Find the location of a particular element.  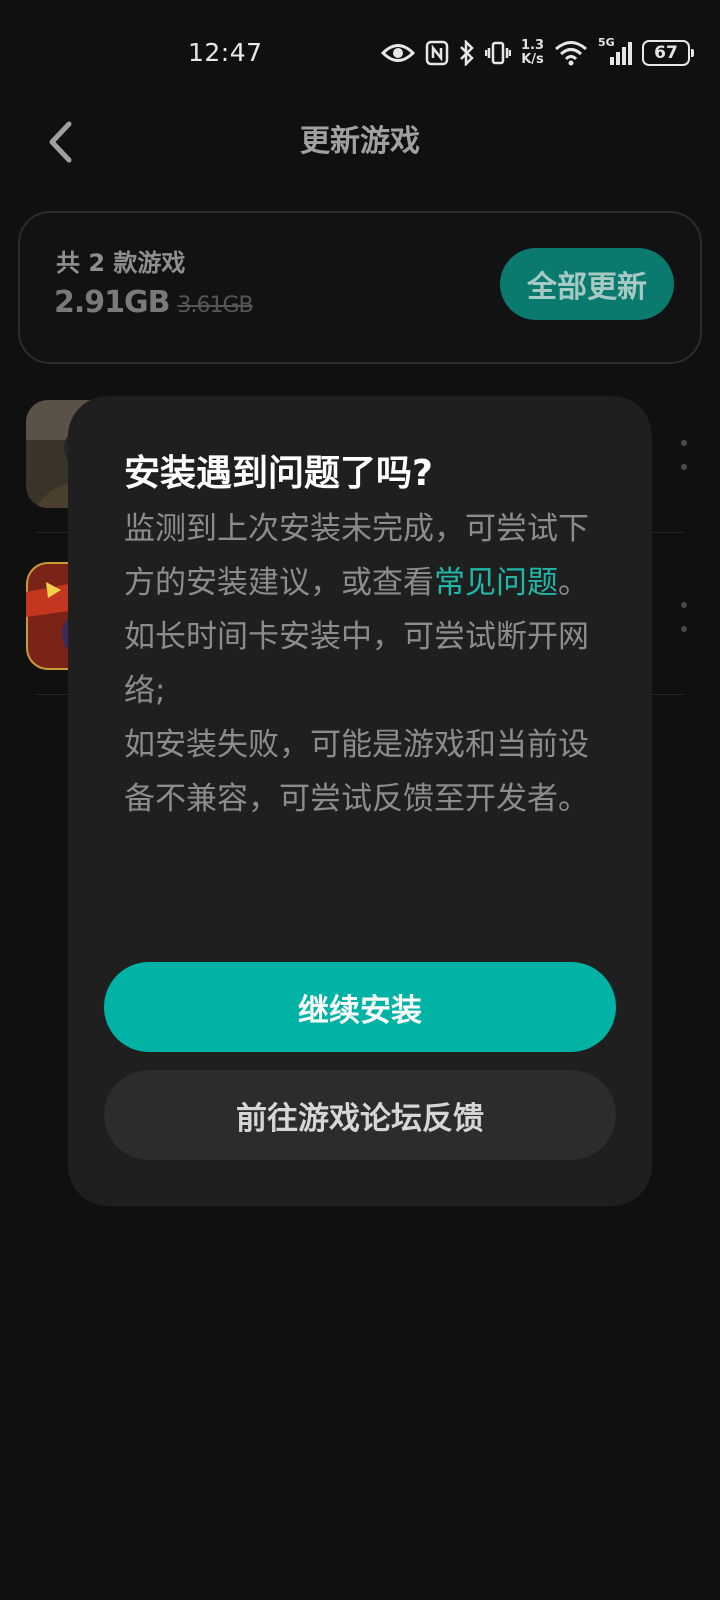

network-type: 5G is located at coordinates (606, 42).